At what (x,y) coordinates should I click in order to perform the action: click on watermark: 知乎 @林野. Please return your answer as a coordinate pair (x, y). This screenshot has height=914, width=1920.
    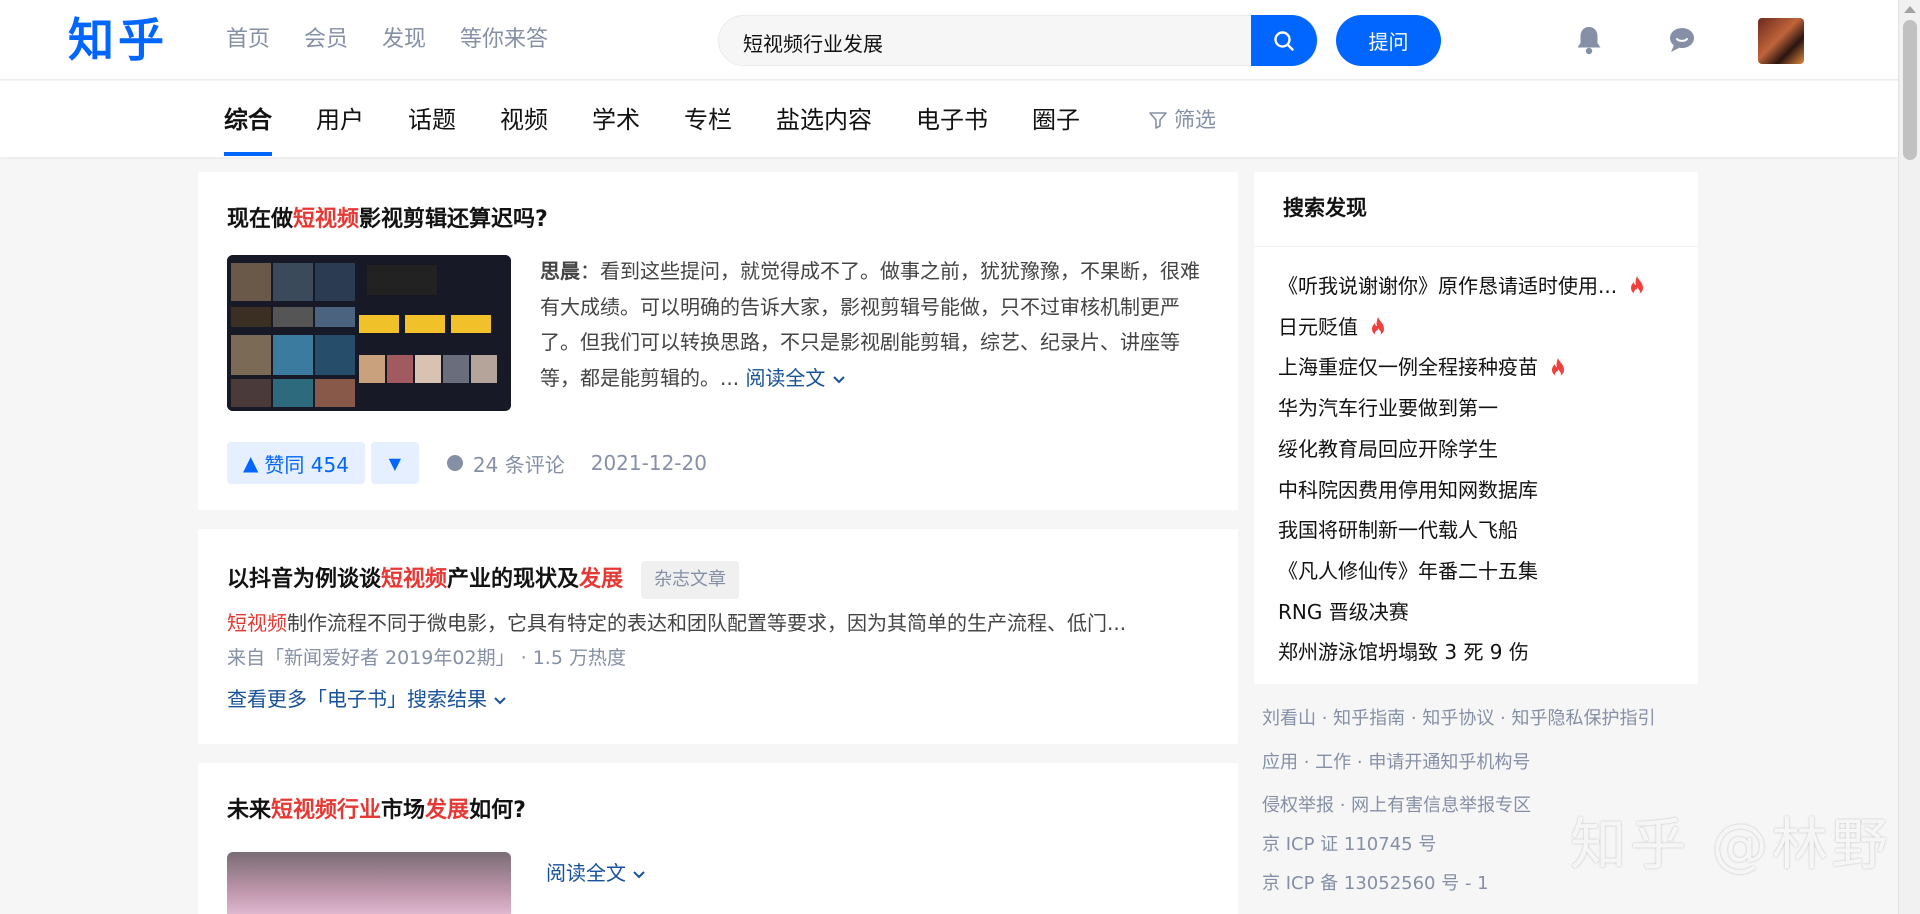
    Looking at the image, I should click on (1731, 845).